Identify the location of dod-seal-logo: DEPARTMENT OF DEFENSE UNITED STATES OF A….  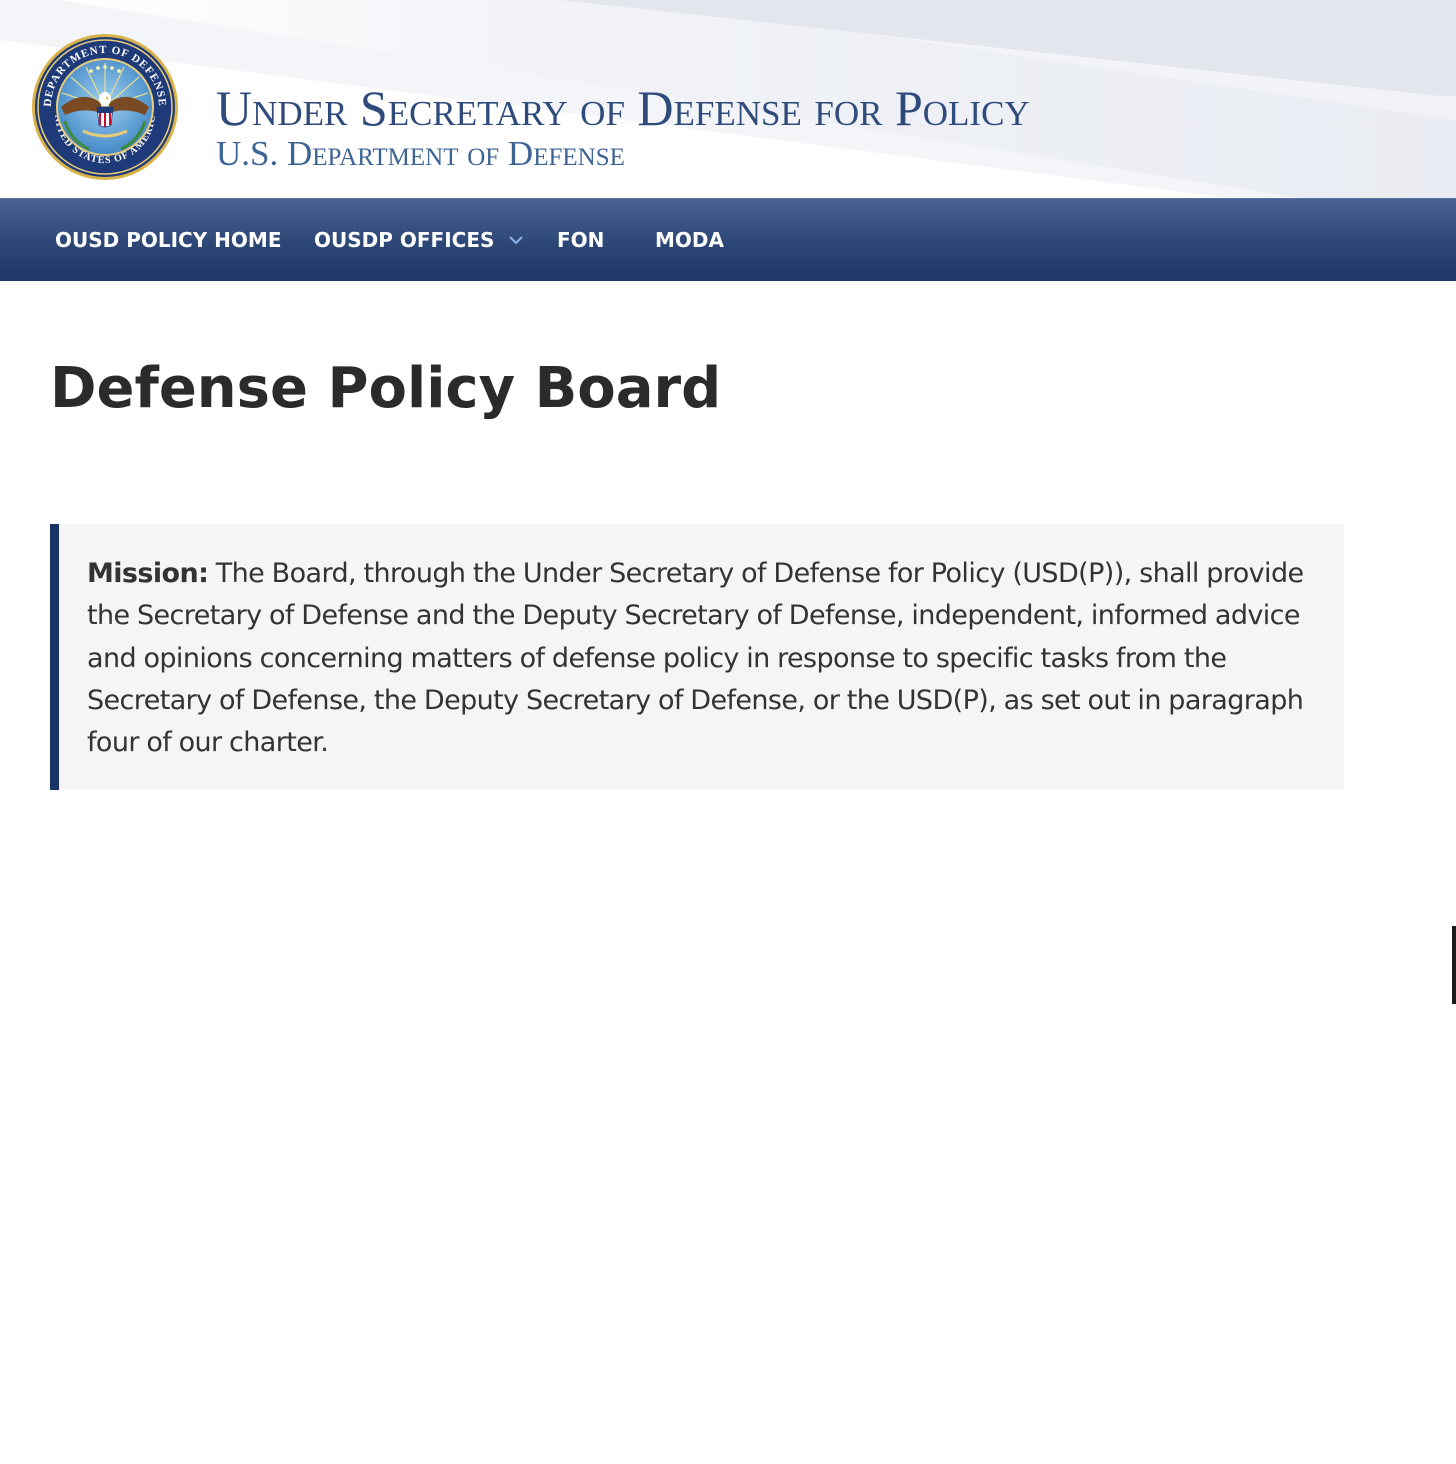
(105, 107).